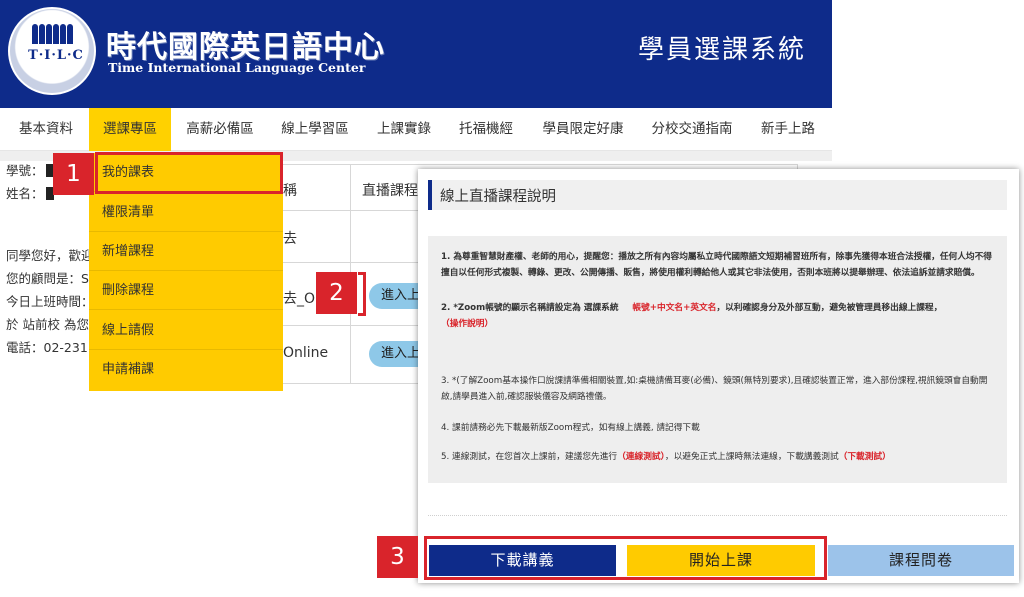 The image size is (1024, 597). I want to click on step3-highlight-box, so click(625, 558).